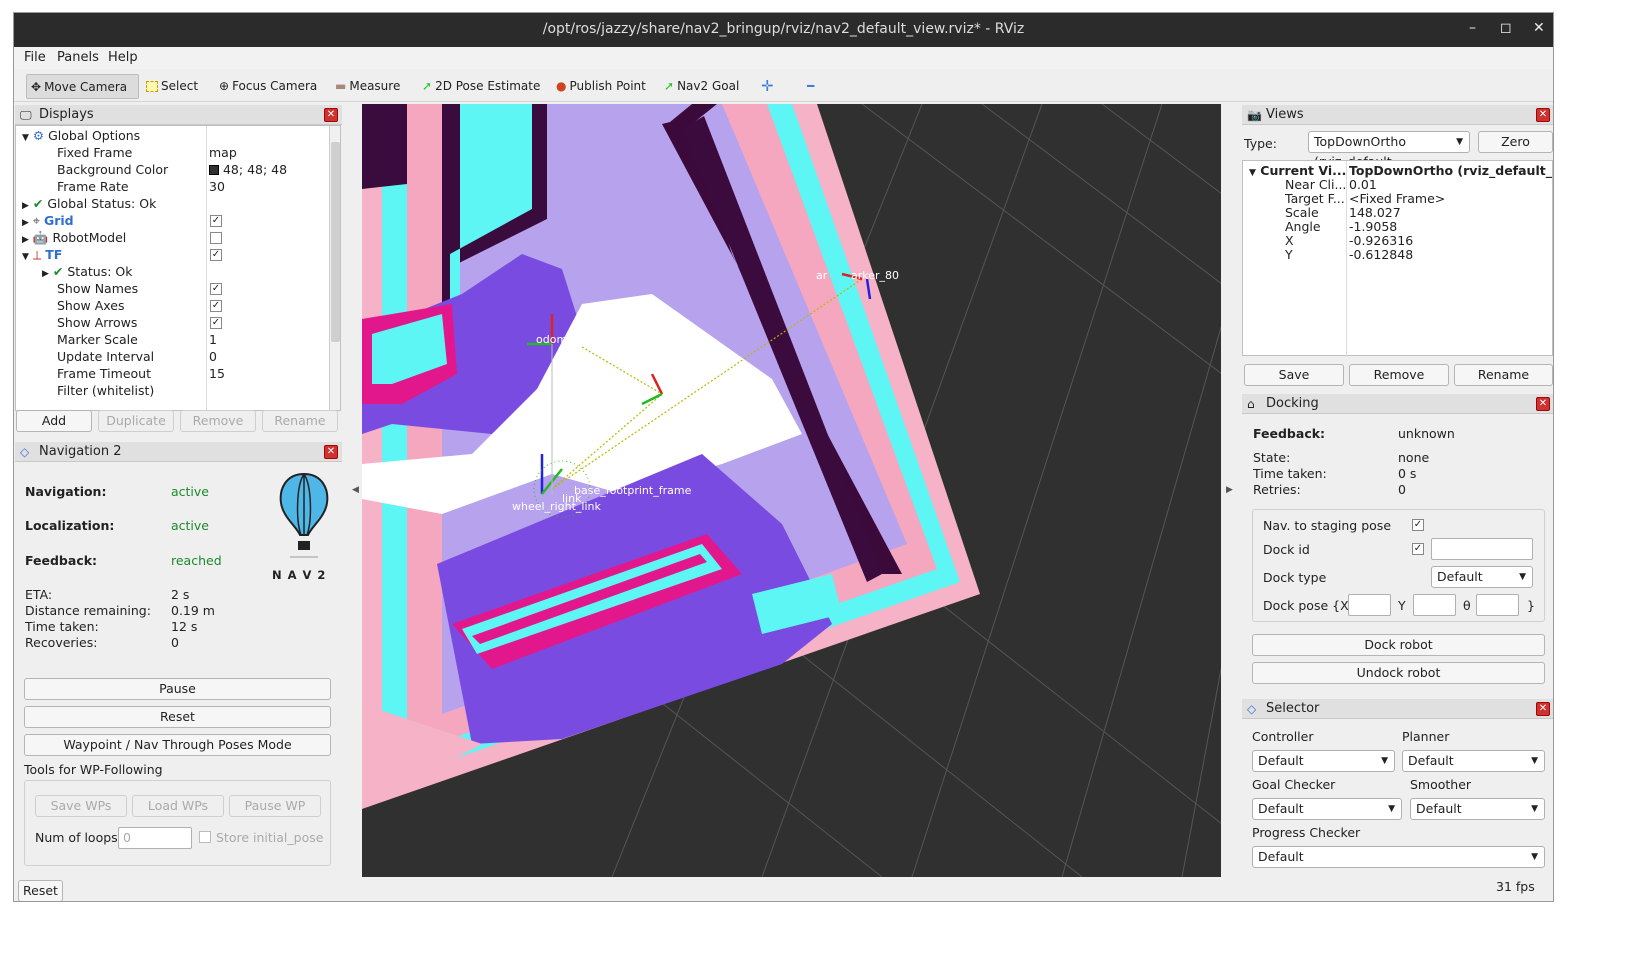 Image resolution: width=1638 pixels, height=959 pixels. Describe the element at coordinates (177, 689) in the screenshot. I see `pause-button: Pause` at that location.